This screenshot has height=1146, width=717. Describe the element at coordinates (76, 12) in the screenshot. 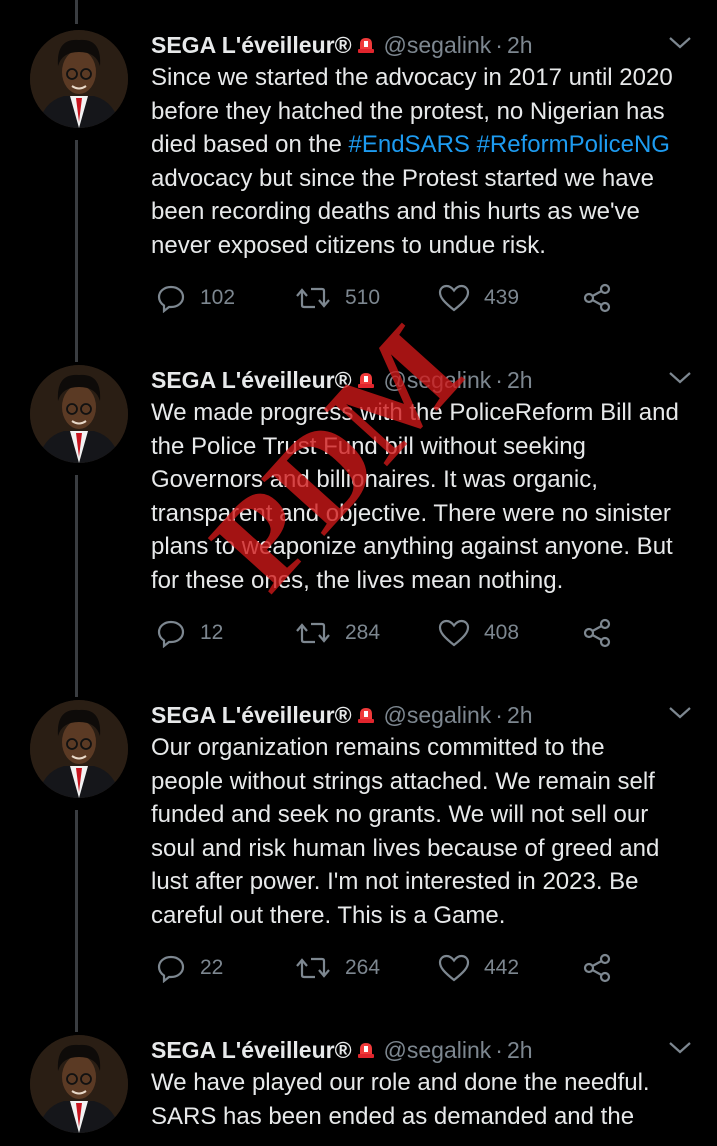

I see `thread-line-top` at that location.